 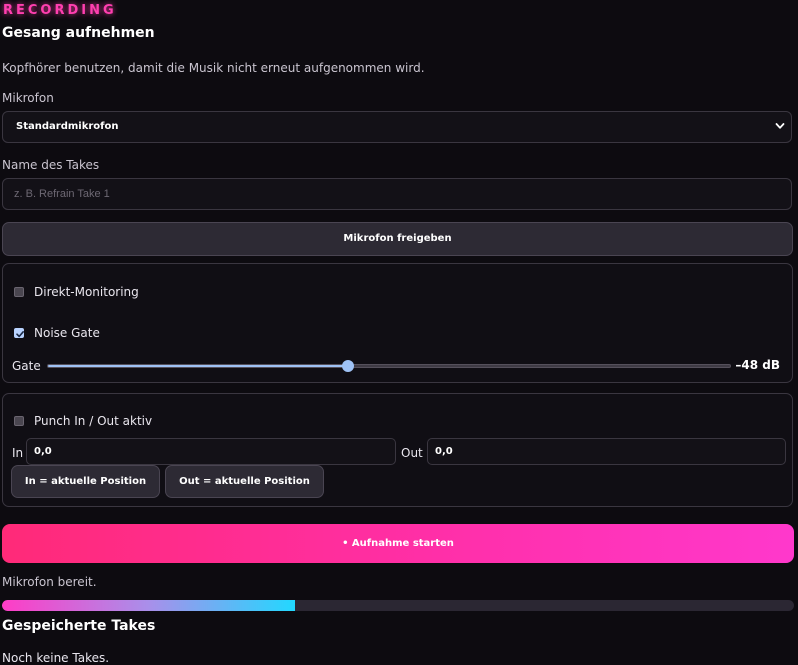 I want to click on gate-value: –48 dB, so click(x=757, y=365).